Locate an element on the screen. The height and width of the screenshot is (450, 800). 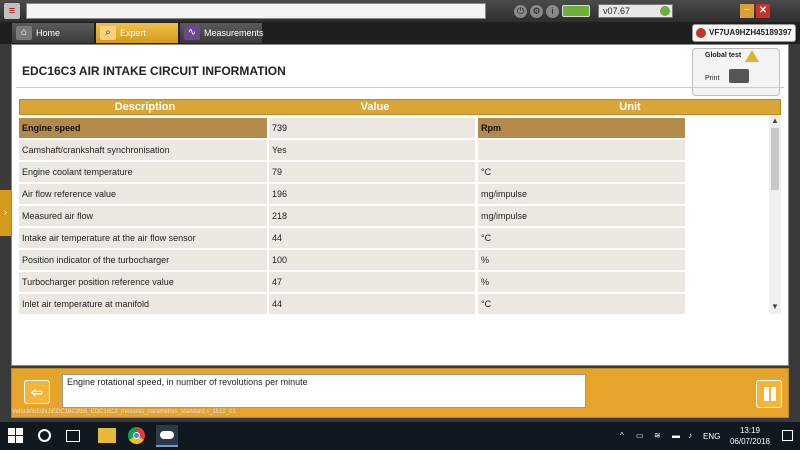
windows-start-icon is located at coordinates (16, 436).